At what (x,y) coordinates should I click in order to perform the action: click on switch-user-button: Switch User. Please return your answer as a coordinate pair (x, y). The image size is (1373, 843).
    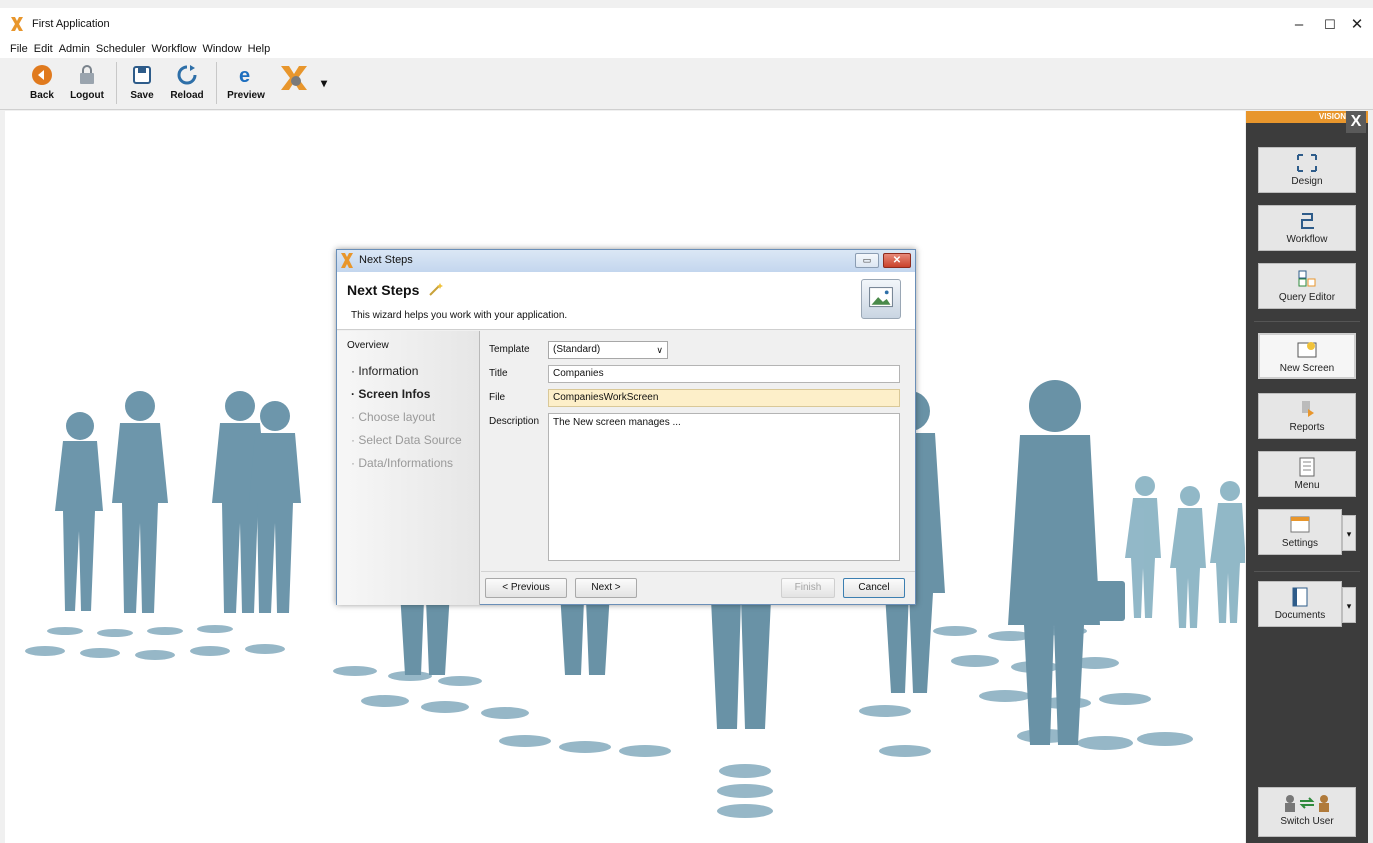
    Looking at the image, I should click on (1307, 812).